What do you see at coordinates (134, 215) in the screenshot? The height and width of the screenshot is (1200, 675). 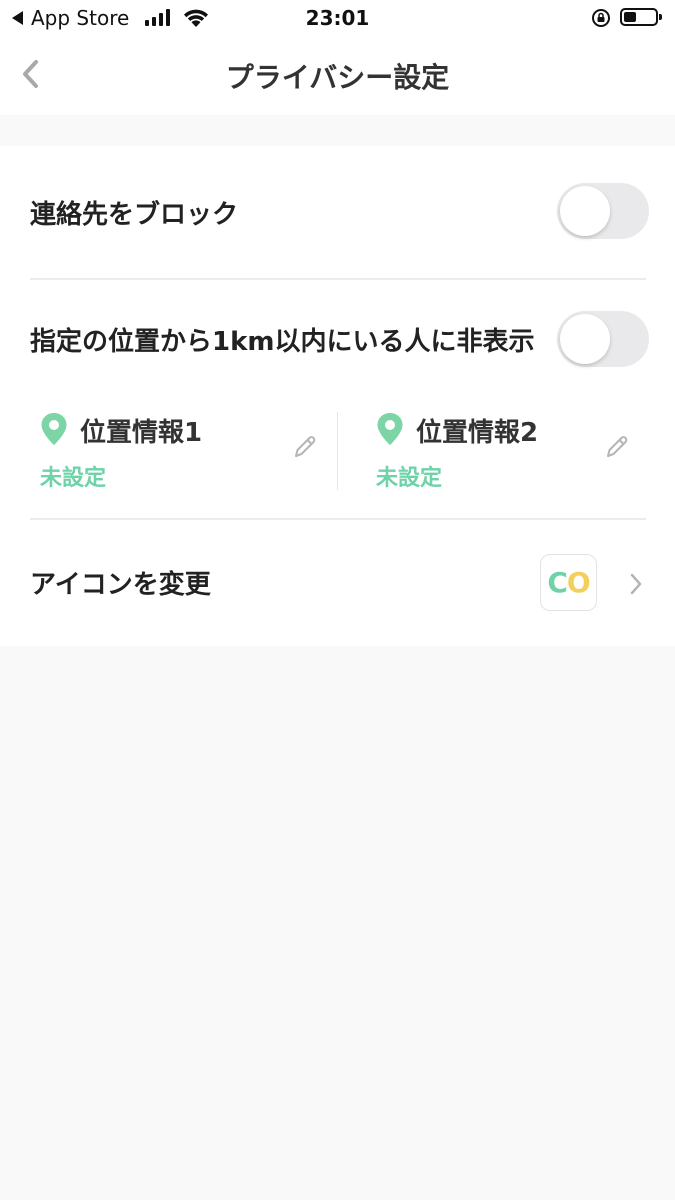 I see `block-contacts-label: 連絡先をブロック` at bounding box center [134, 215].